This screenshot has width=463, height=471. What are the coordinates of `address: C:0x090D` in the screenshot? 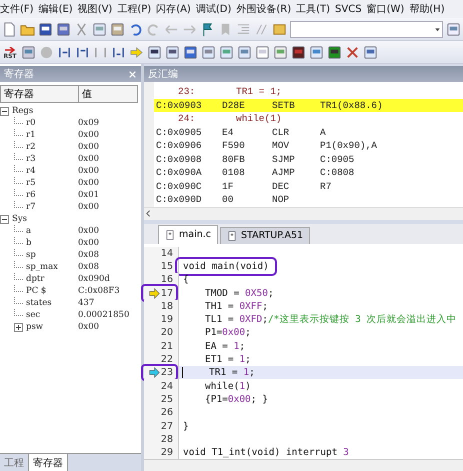 It's located at (179, 200).